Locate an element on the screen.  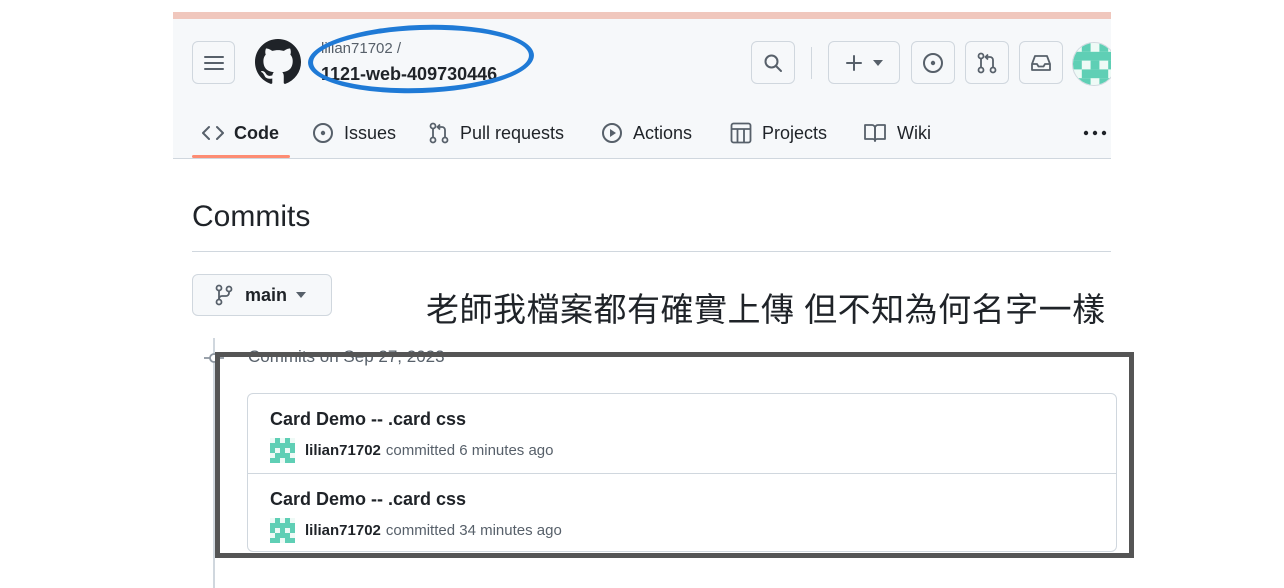
tab-wiki: Wiki is located at coordinates (897, 133).